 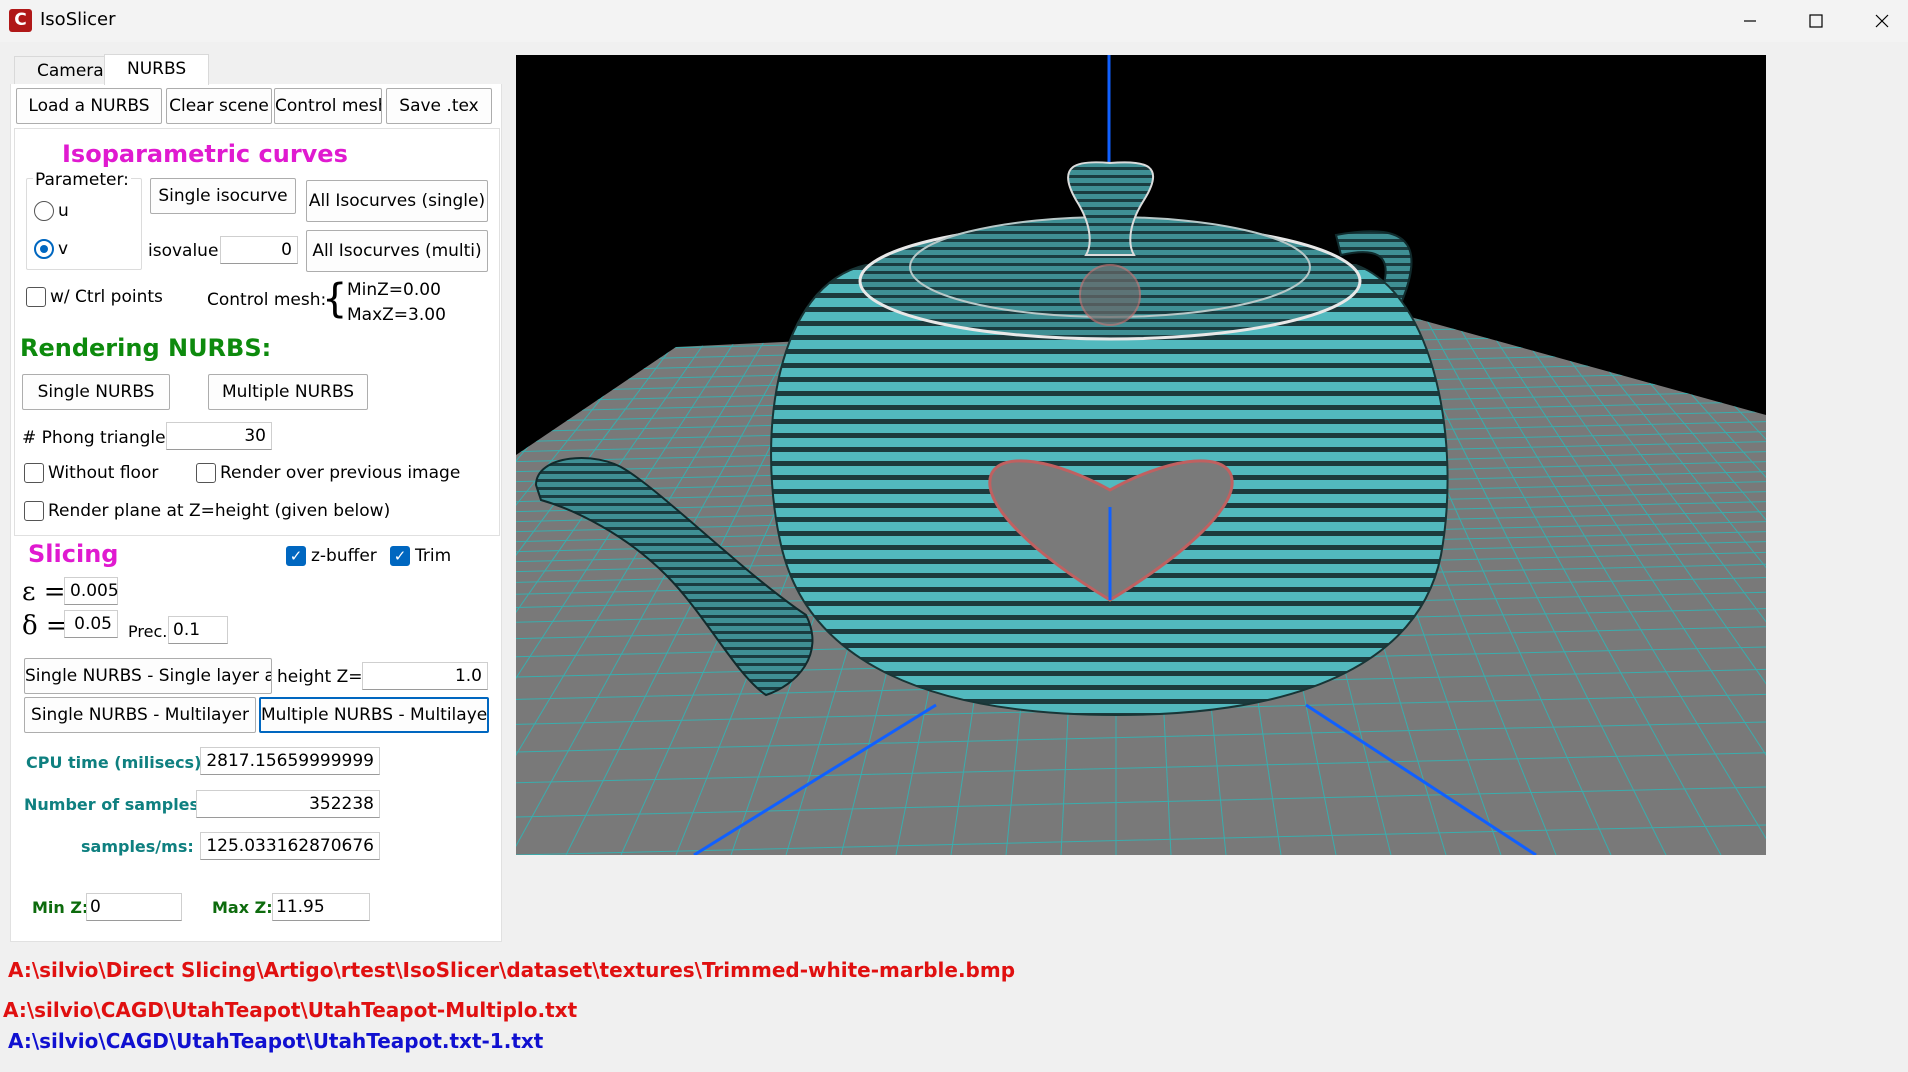 What do you see at coordinates (267, 300) in the screenshot?
I see `control-mesh-label: Control mesh:` at bounding box center [267, 300].